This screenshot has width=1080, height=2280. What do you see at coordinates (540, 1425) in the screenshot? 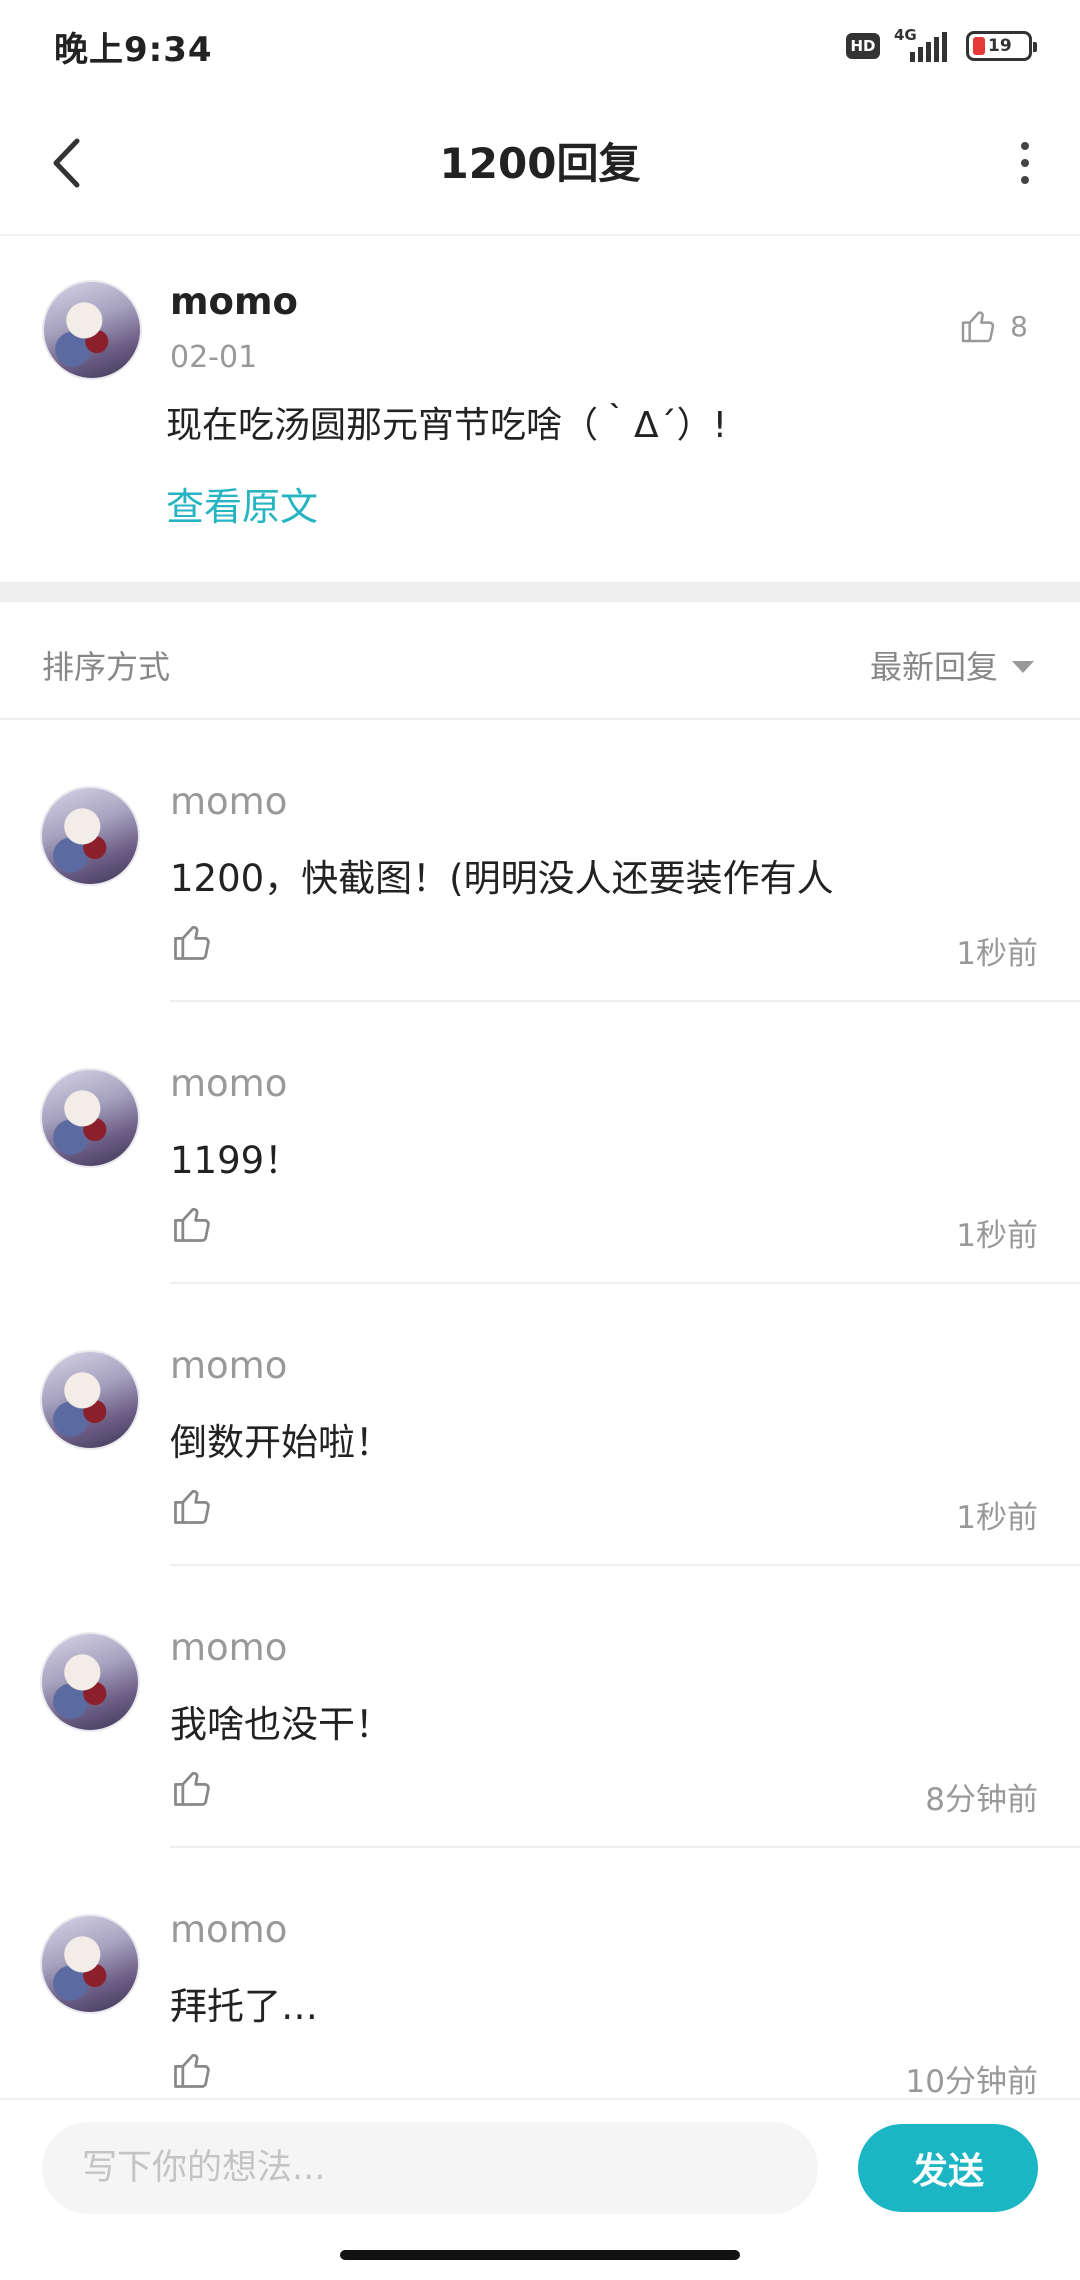
I see `reply-item: momo 倒数开始啦！ 1秒前` at bounding box center [540, 1425].